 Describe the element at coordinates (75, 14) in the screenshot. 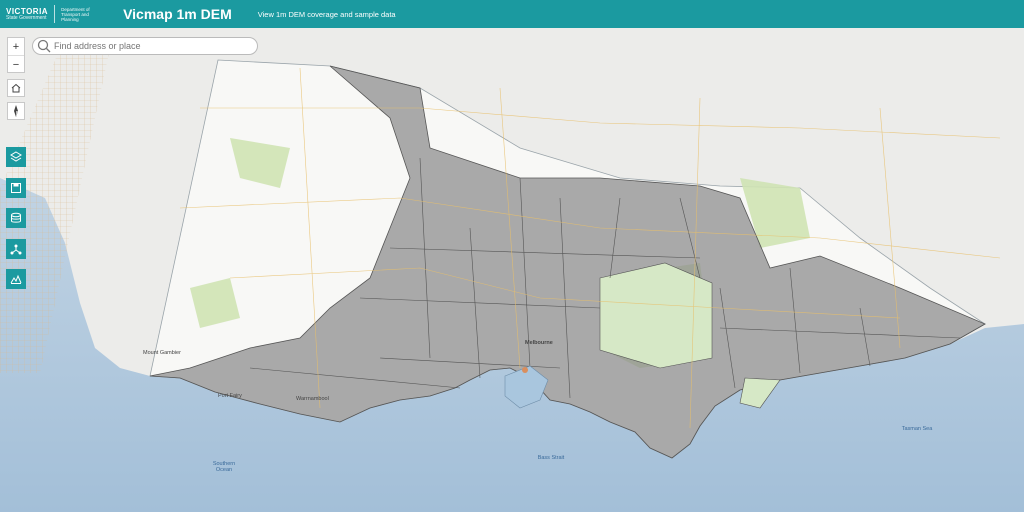

I see `department-name: Department of Transport and Planning` at that location.